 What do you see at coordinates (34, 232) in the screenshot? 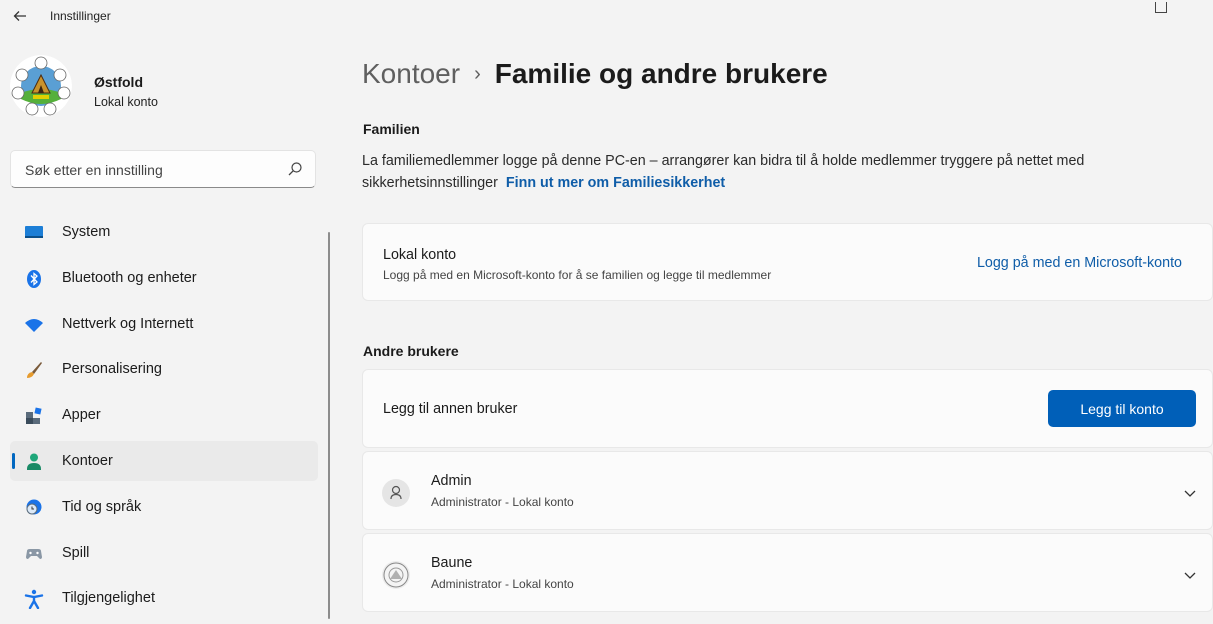
I see `monitor-icon` at bounding box center [34, 232].